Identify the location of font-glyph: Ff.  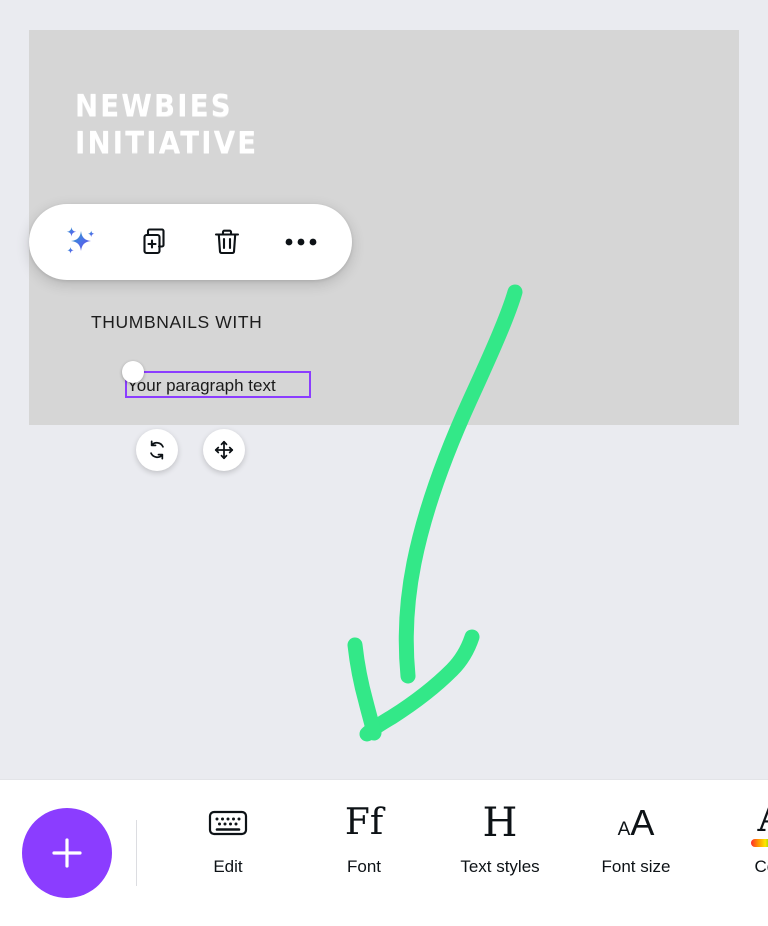
(364, 822).